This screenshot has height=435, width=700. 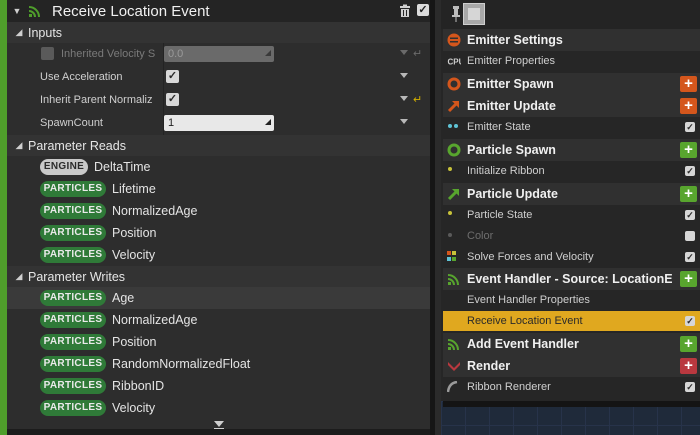 What do you see at coordinates (451, 256) in the screenshot?
I see `module-icon` at bounding box center [451, 256].